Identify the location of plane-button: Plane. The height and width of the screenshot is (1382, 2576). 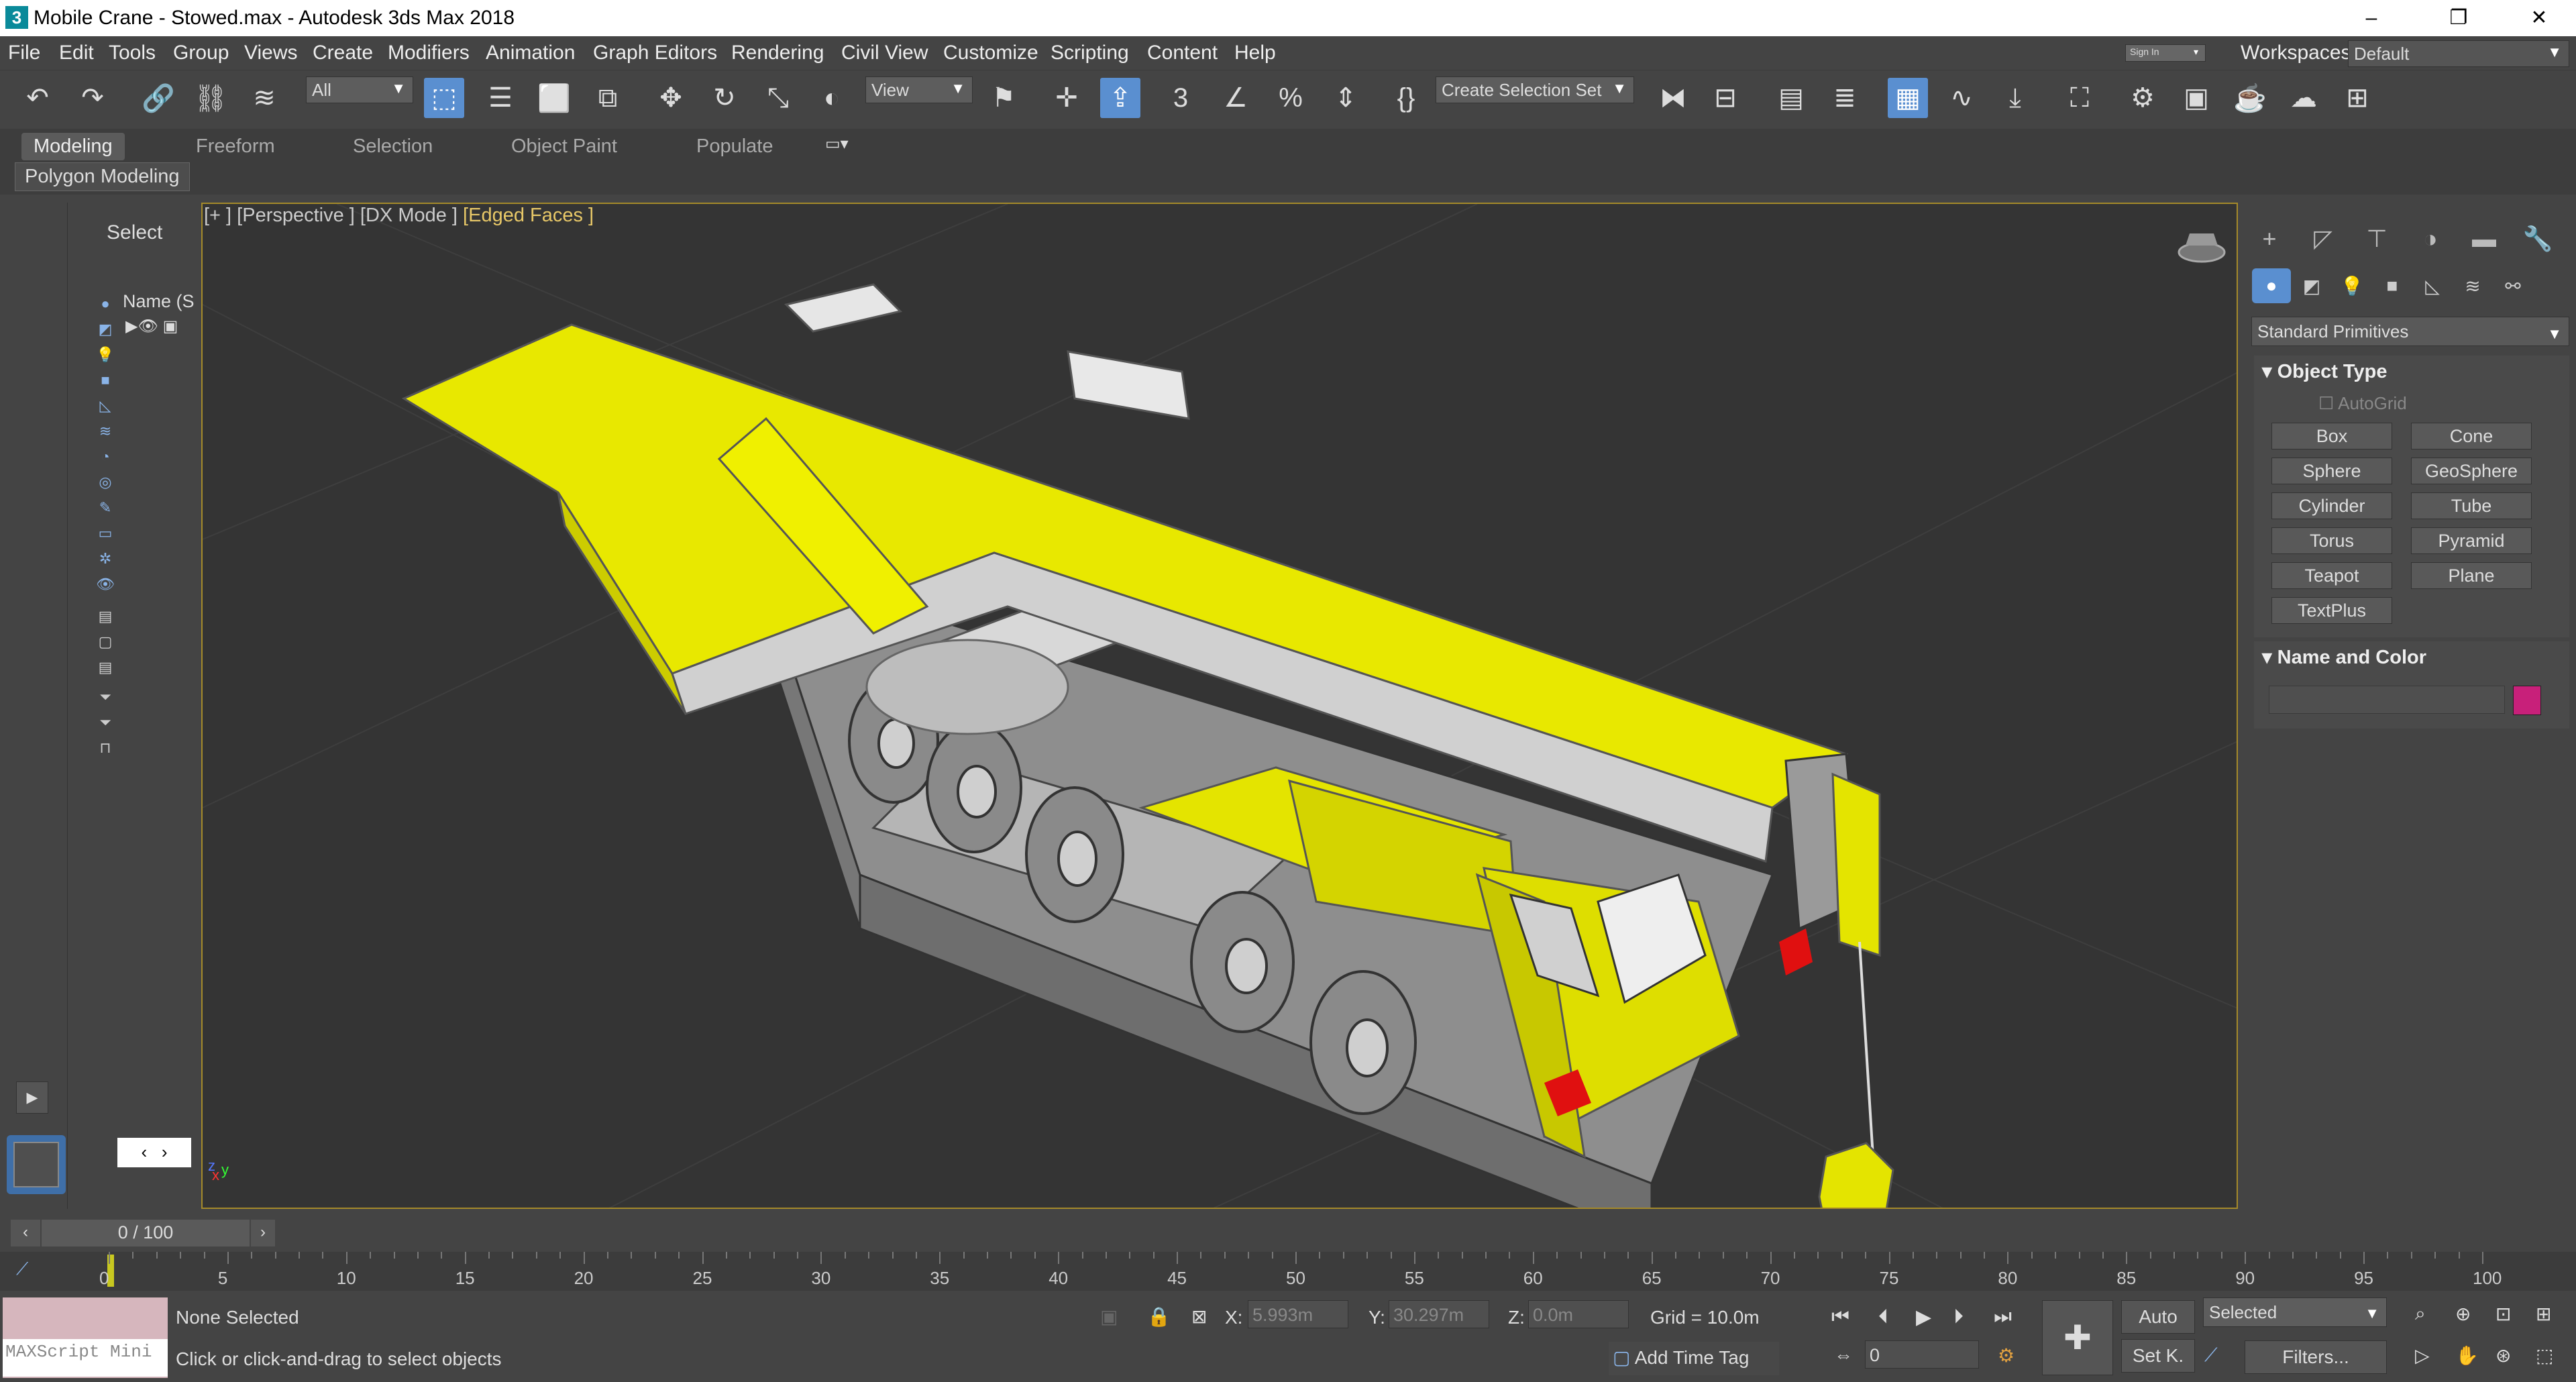
(2471, 575).